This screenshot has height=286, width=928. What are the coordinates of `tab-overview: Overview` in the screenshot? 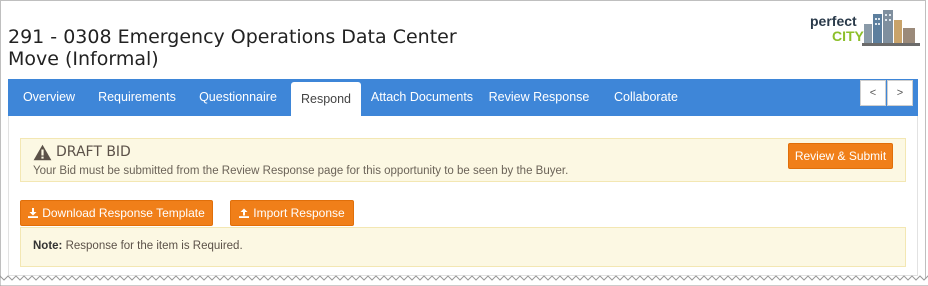 It's located at (49, 97).